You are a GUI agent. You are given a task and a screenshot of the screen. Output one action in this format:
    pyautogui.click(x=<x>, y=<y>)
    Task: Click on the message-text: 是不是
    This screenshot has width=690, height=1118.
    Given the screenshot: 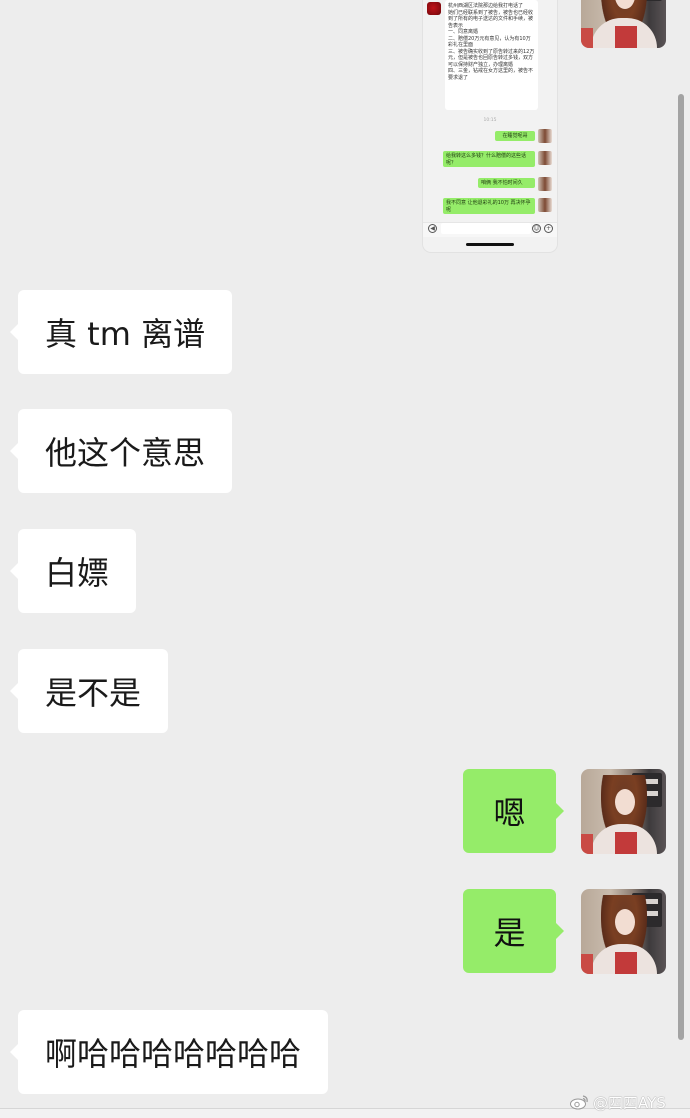 What is the action you would take?
    pyautogui.click(x=93, y=693)
    